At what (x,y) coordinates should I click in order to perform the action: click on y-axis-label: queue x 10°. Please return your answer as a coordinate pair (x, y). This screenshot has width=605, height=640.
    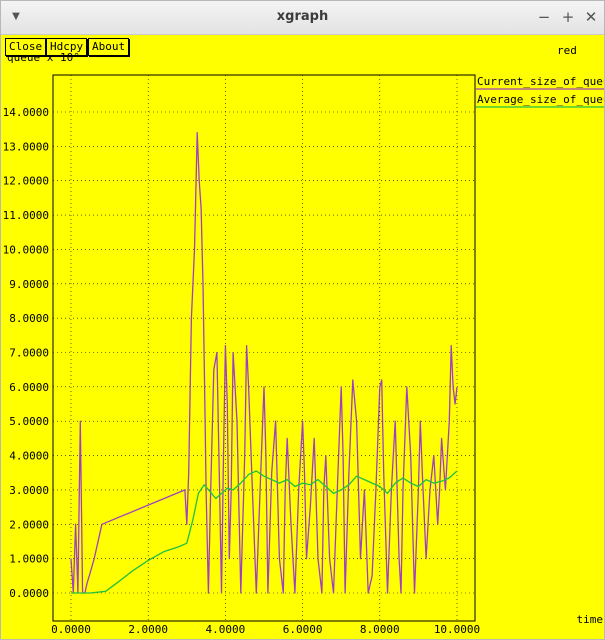
    Looking at the image, I should click on (43, 57).